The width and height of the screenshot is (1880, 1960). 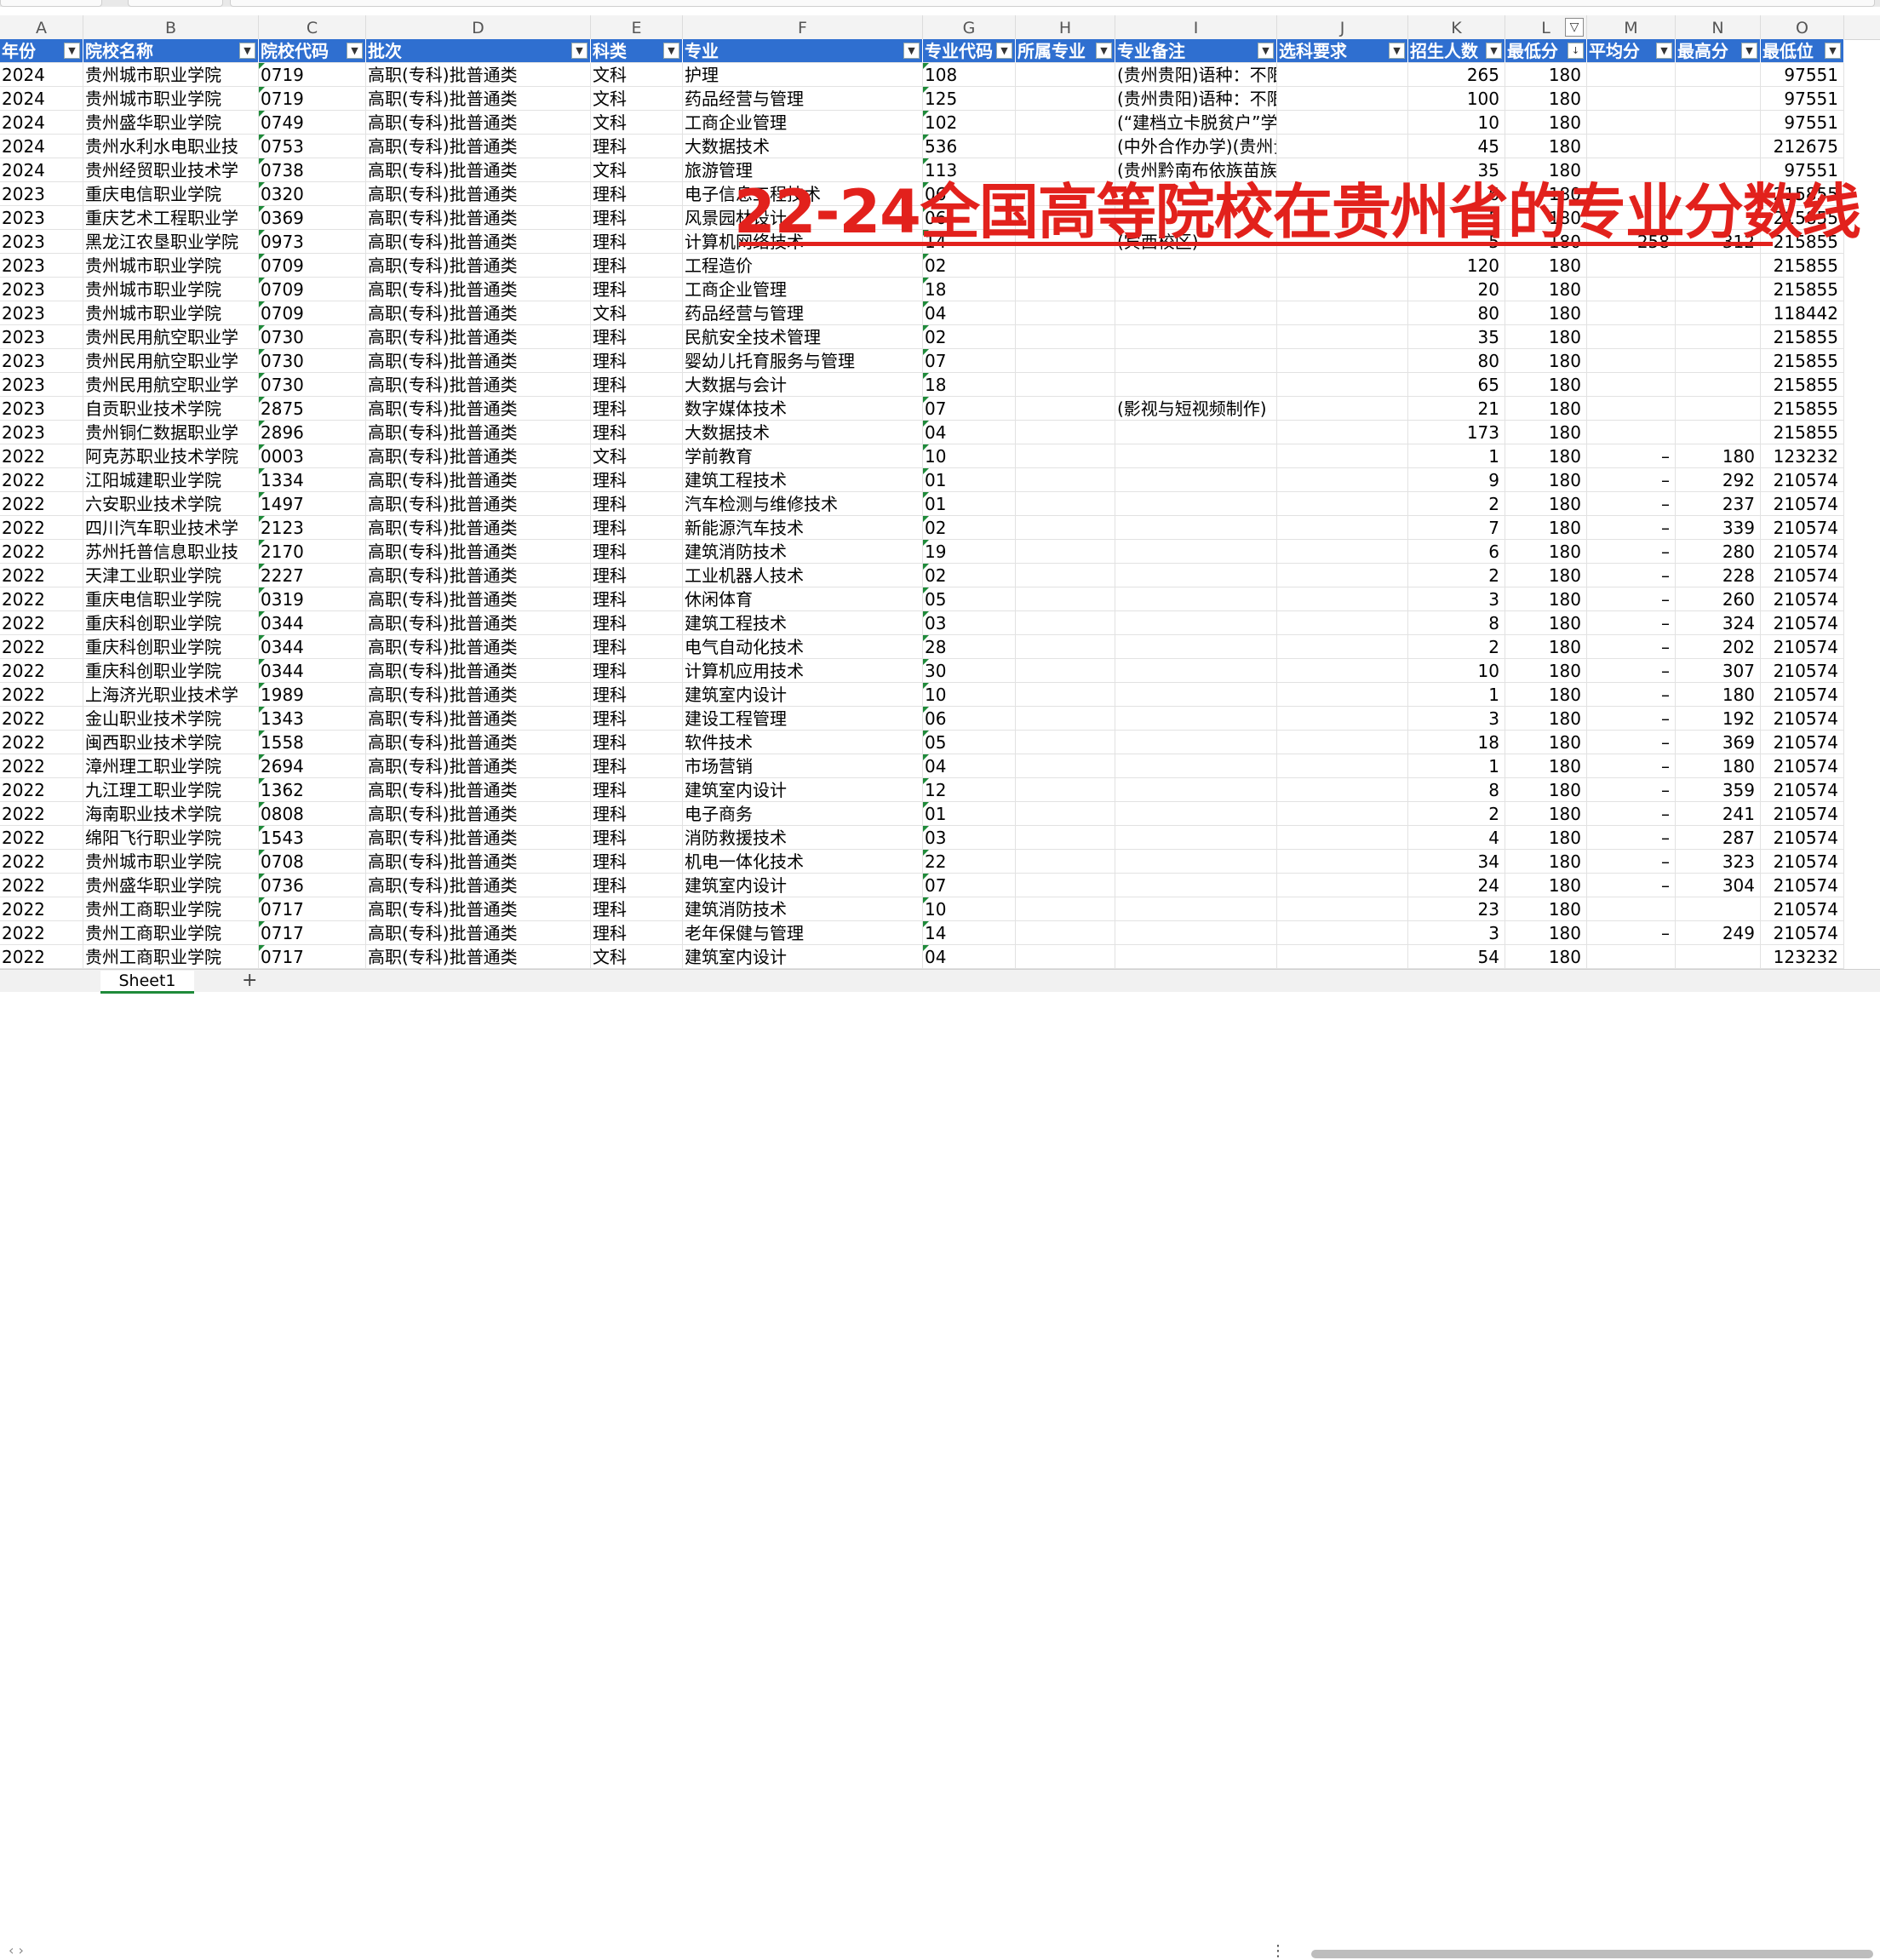 What do you see at coordinates (1631, 27) in the screenshot?
I see `column-letter-m: M` at bounding box center [1631, 27].